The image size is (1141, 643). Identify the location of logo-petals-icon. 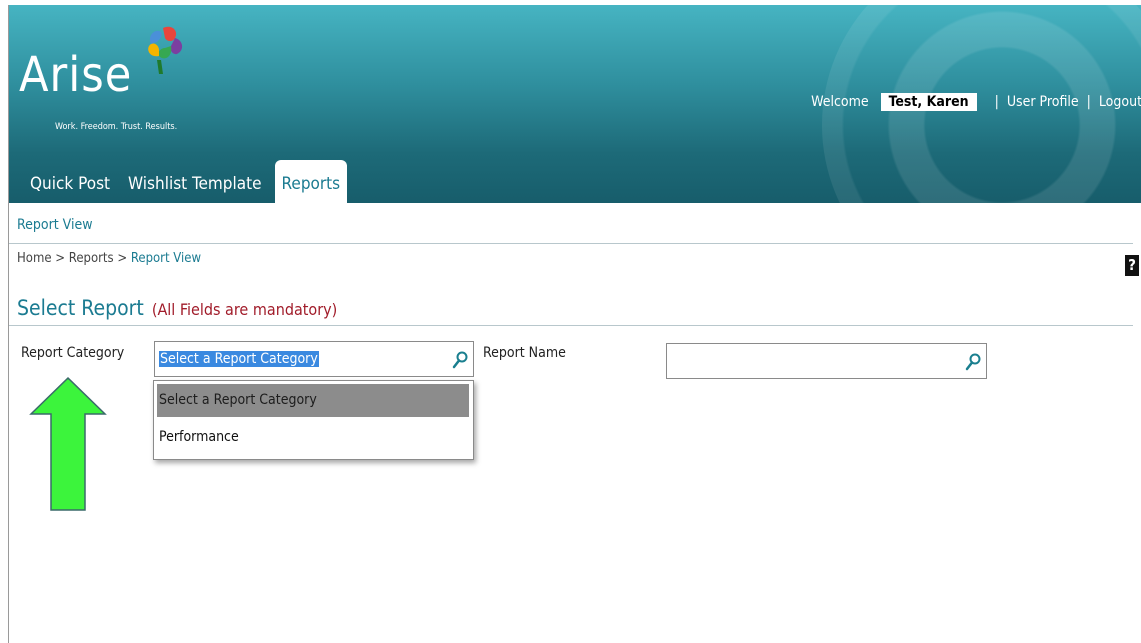
(165, 50).